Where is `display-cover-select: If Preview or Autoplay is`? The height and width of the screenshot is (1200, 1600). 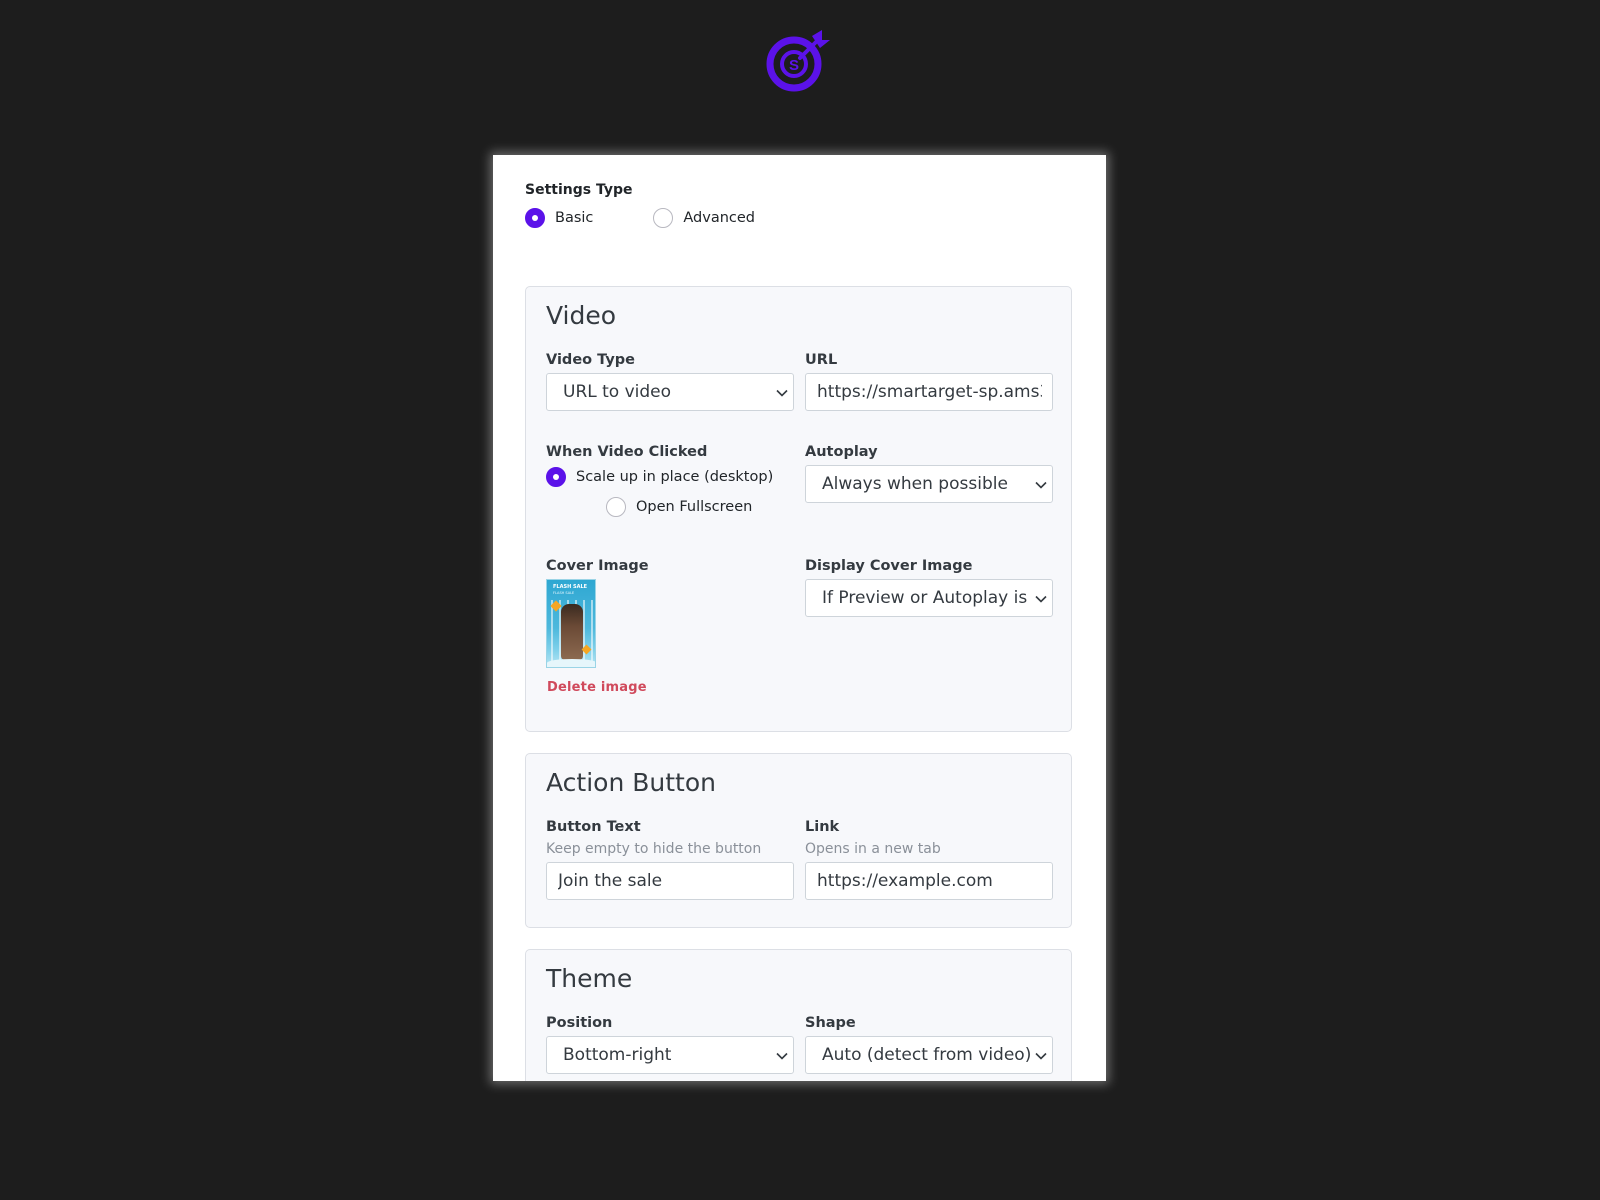
display-cover-select: If Preview or Autoplay is is located at coordinates (929, 598).